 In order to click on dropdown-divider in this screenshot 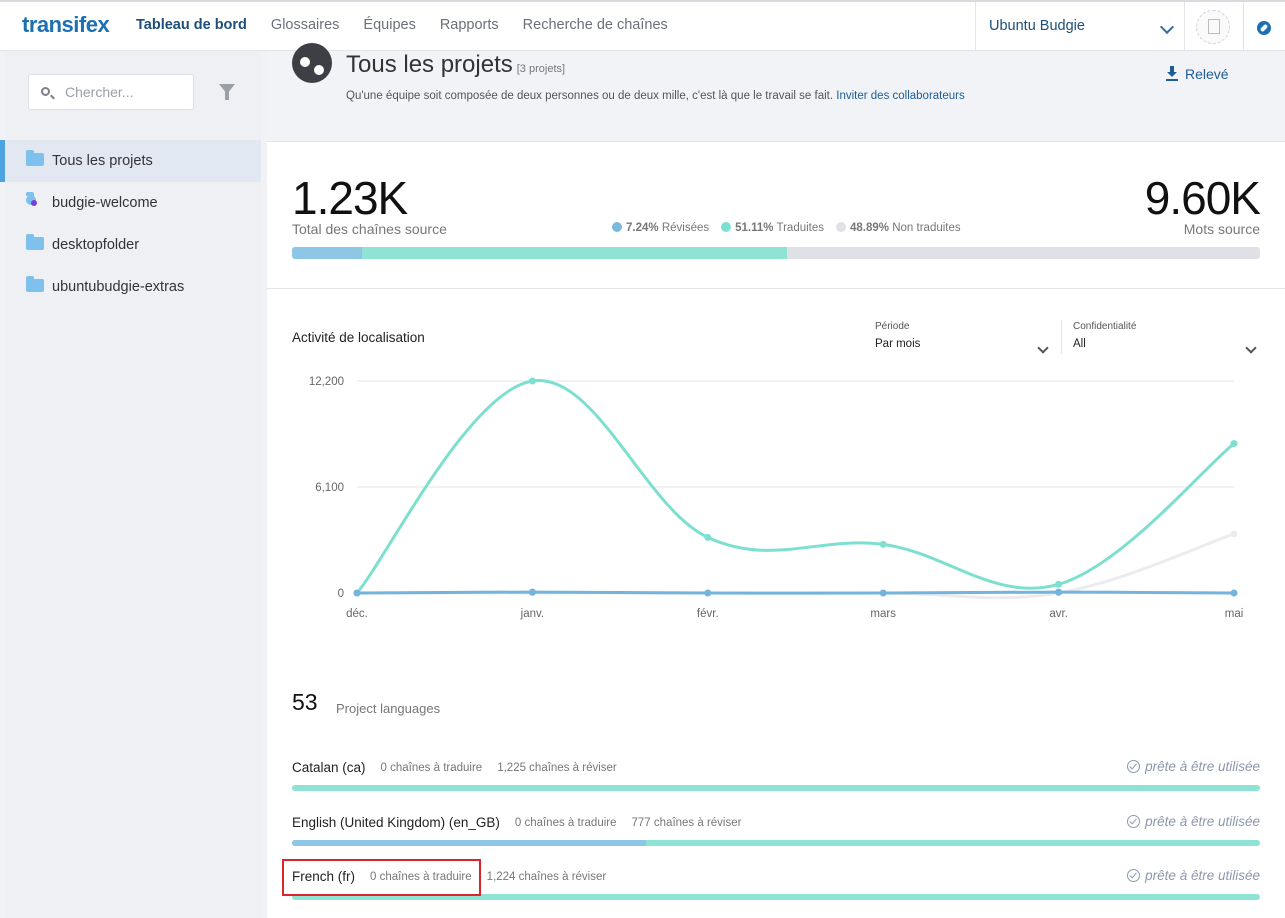, I will do `click(1061, 337)`.